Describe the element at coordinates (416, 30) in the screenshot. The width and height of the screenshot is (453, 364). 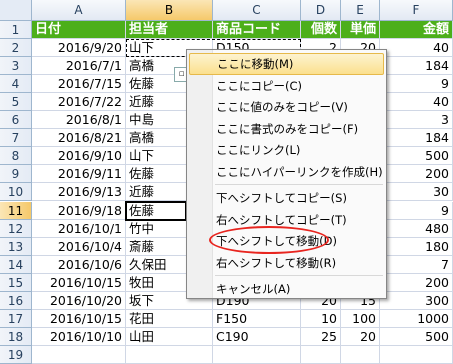
I see `header-cell-amount: 金額` at that location.